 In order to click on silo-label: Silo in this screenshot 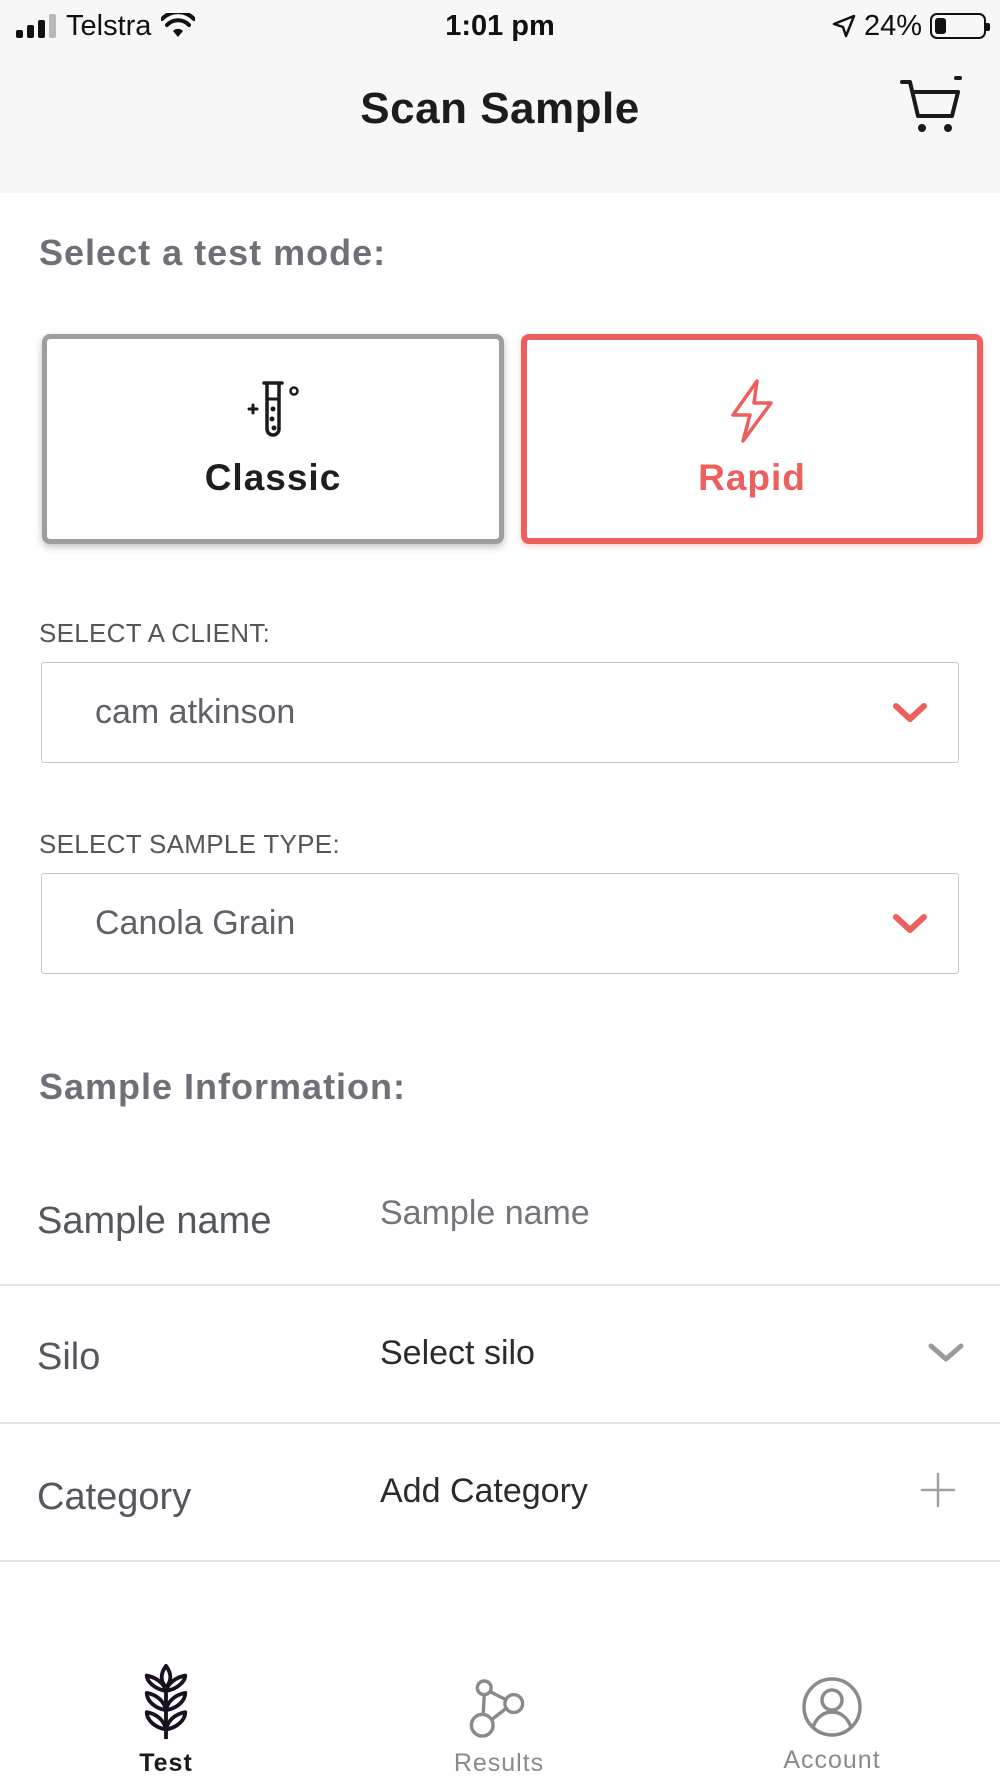, I will do `click(69, 1357)`.